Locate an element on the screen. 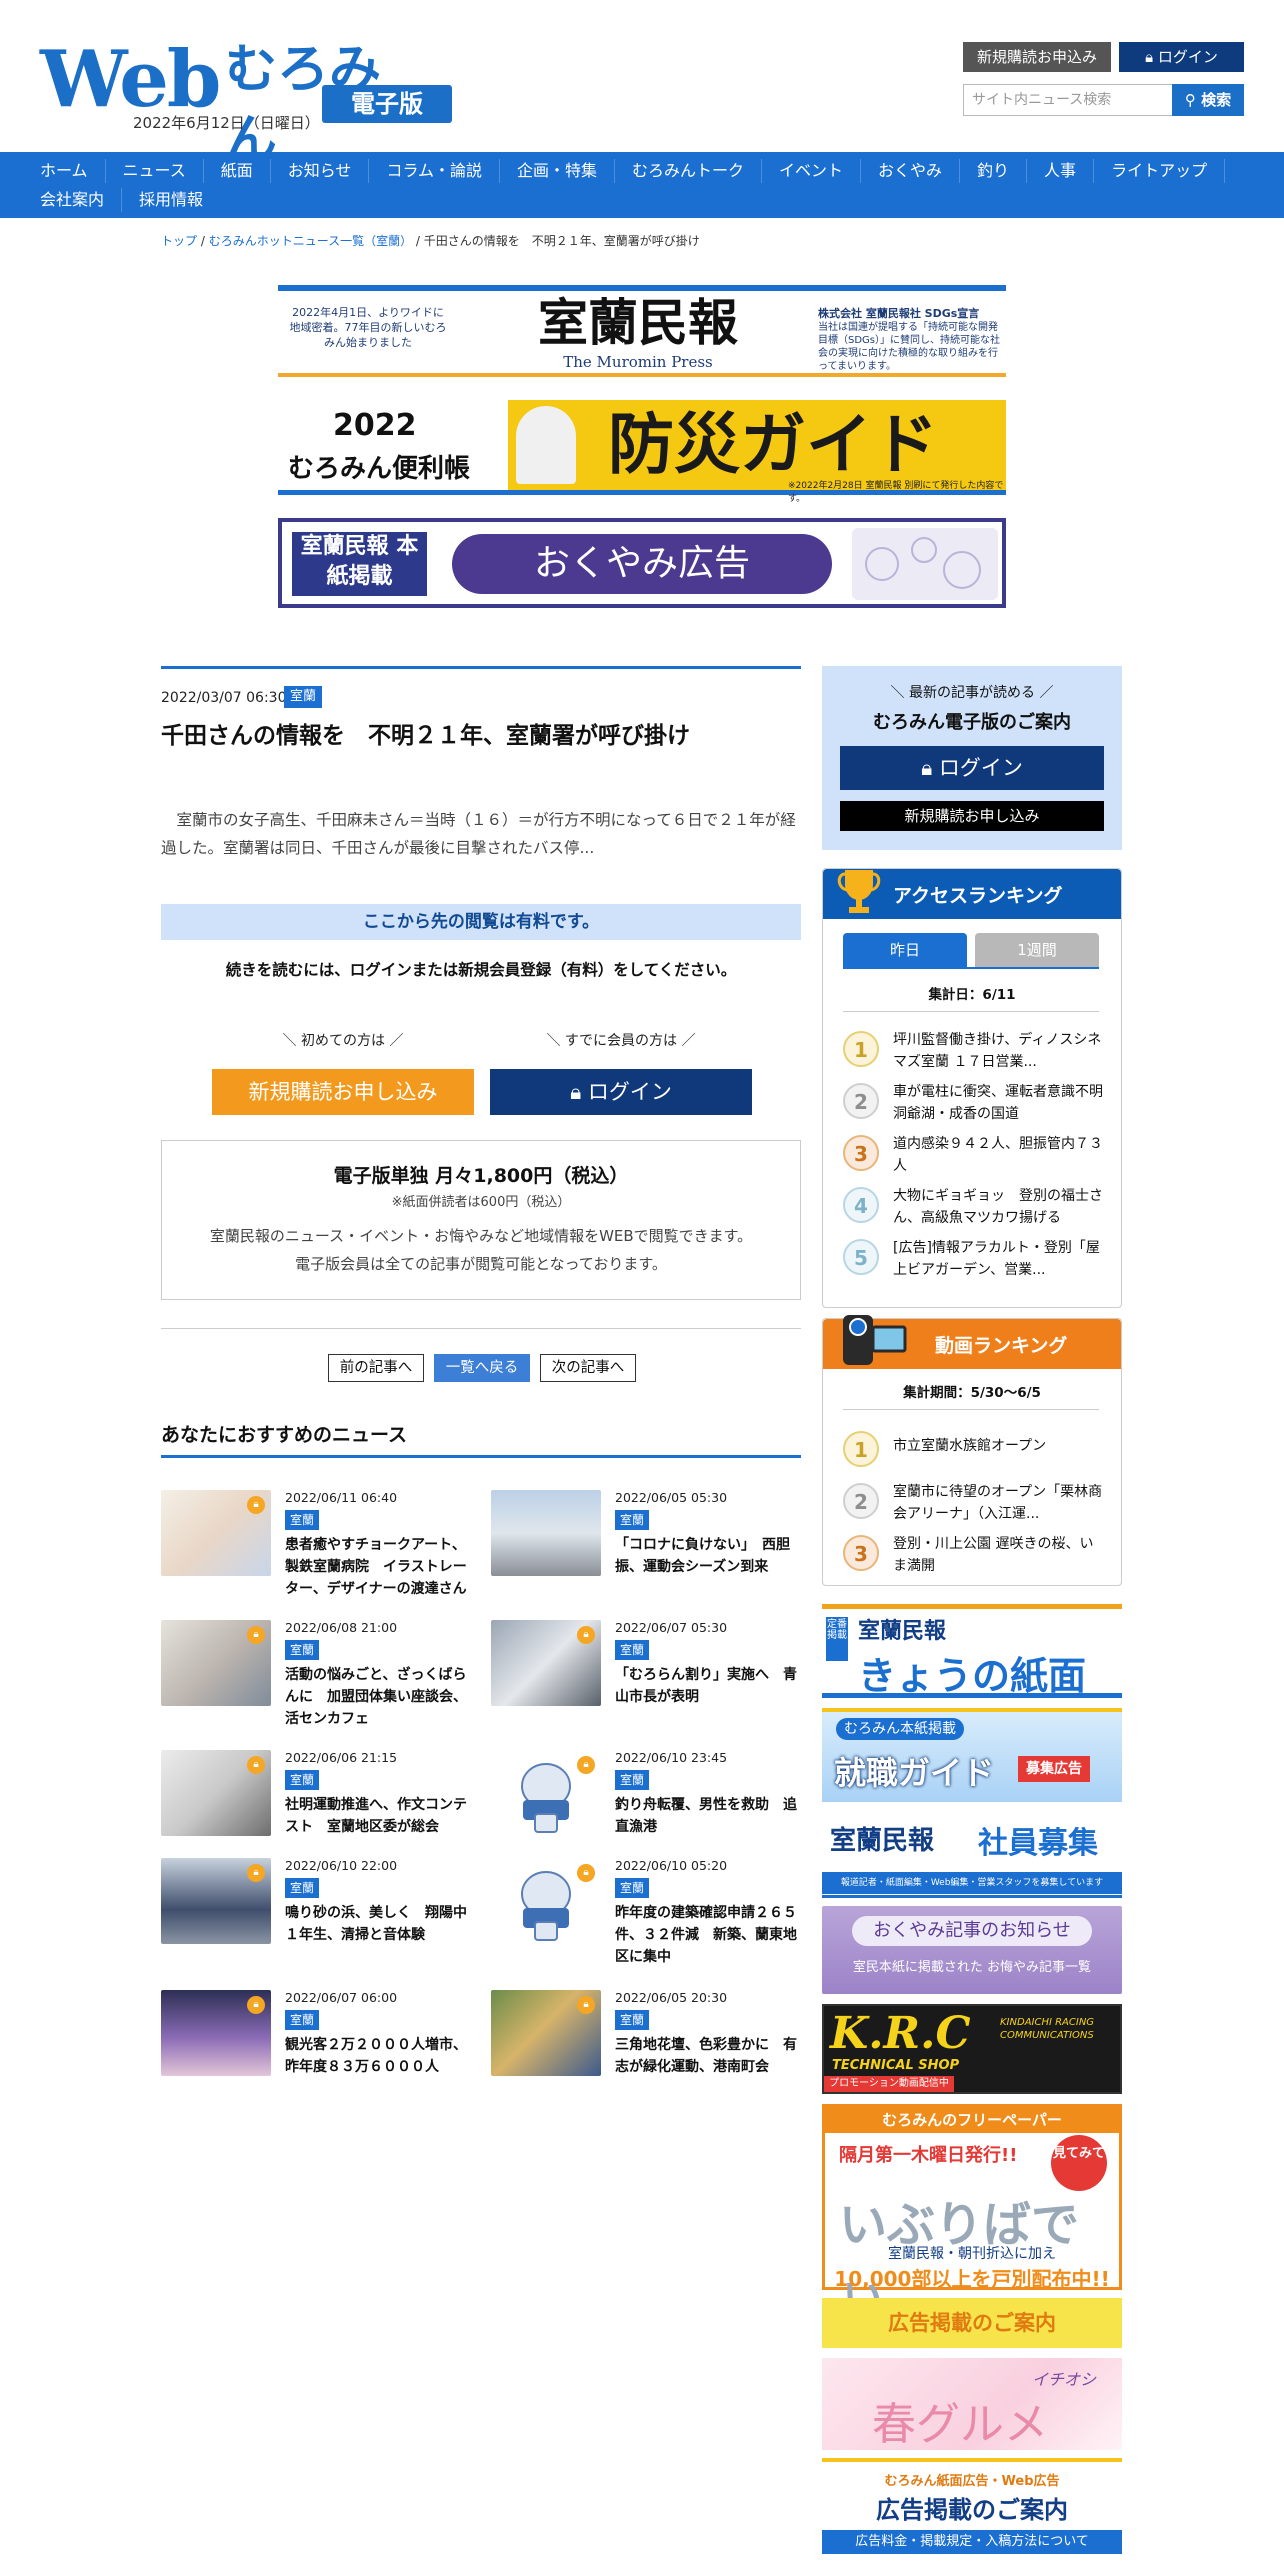  prev-article-button: 前の記事へ is located at coordinates (376, 1368).